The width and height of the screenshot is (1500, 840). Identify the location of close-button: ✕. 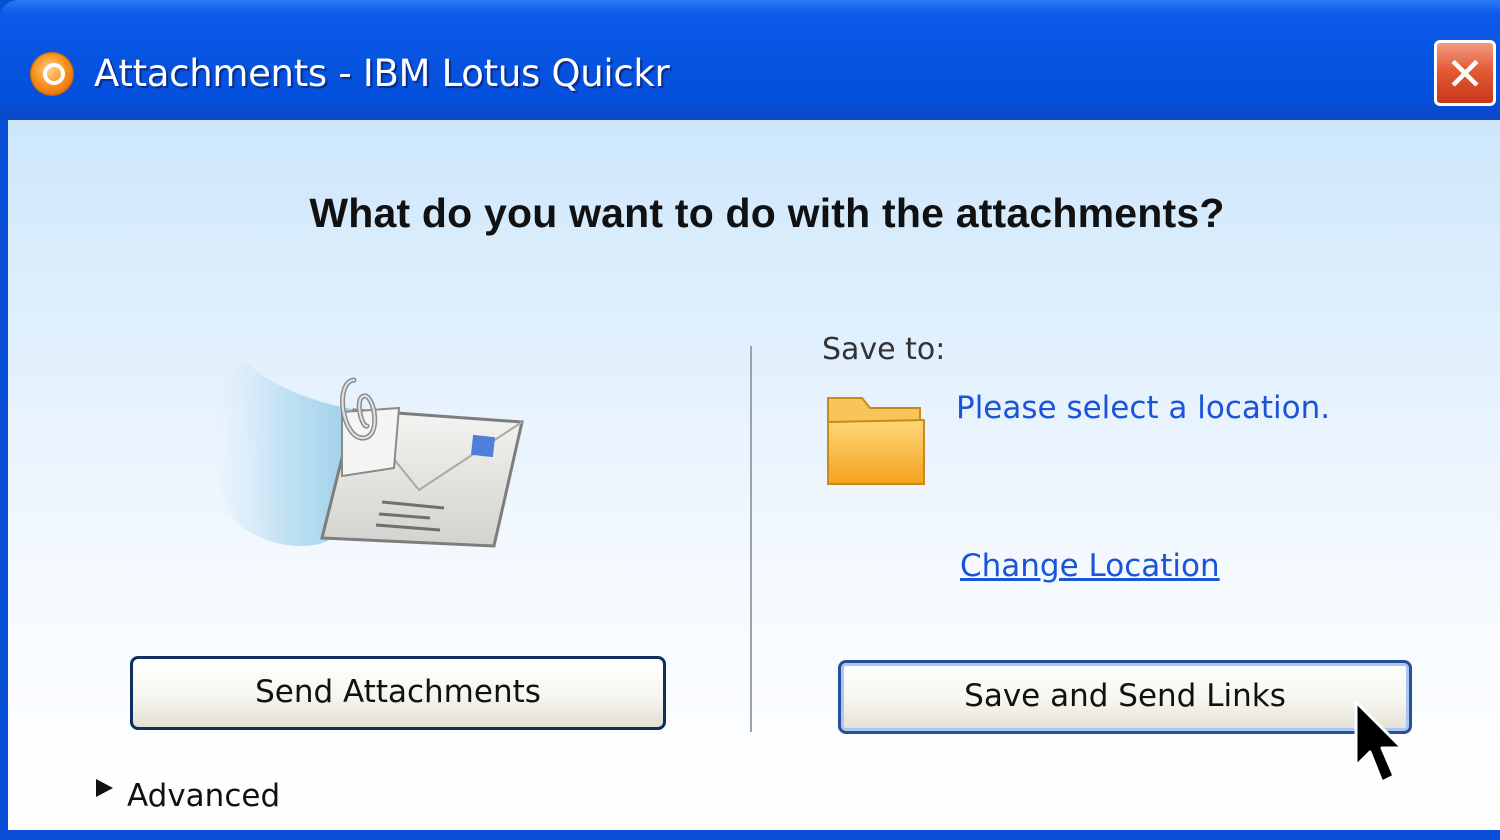
(1465, 73).